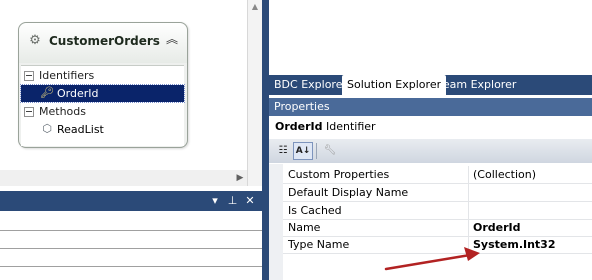 This screenshot has height=280, width=592. What do you see at coordinates (304, 227) in the screenshot?
I see `property-name: Name` at bounding box center [304, 227].